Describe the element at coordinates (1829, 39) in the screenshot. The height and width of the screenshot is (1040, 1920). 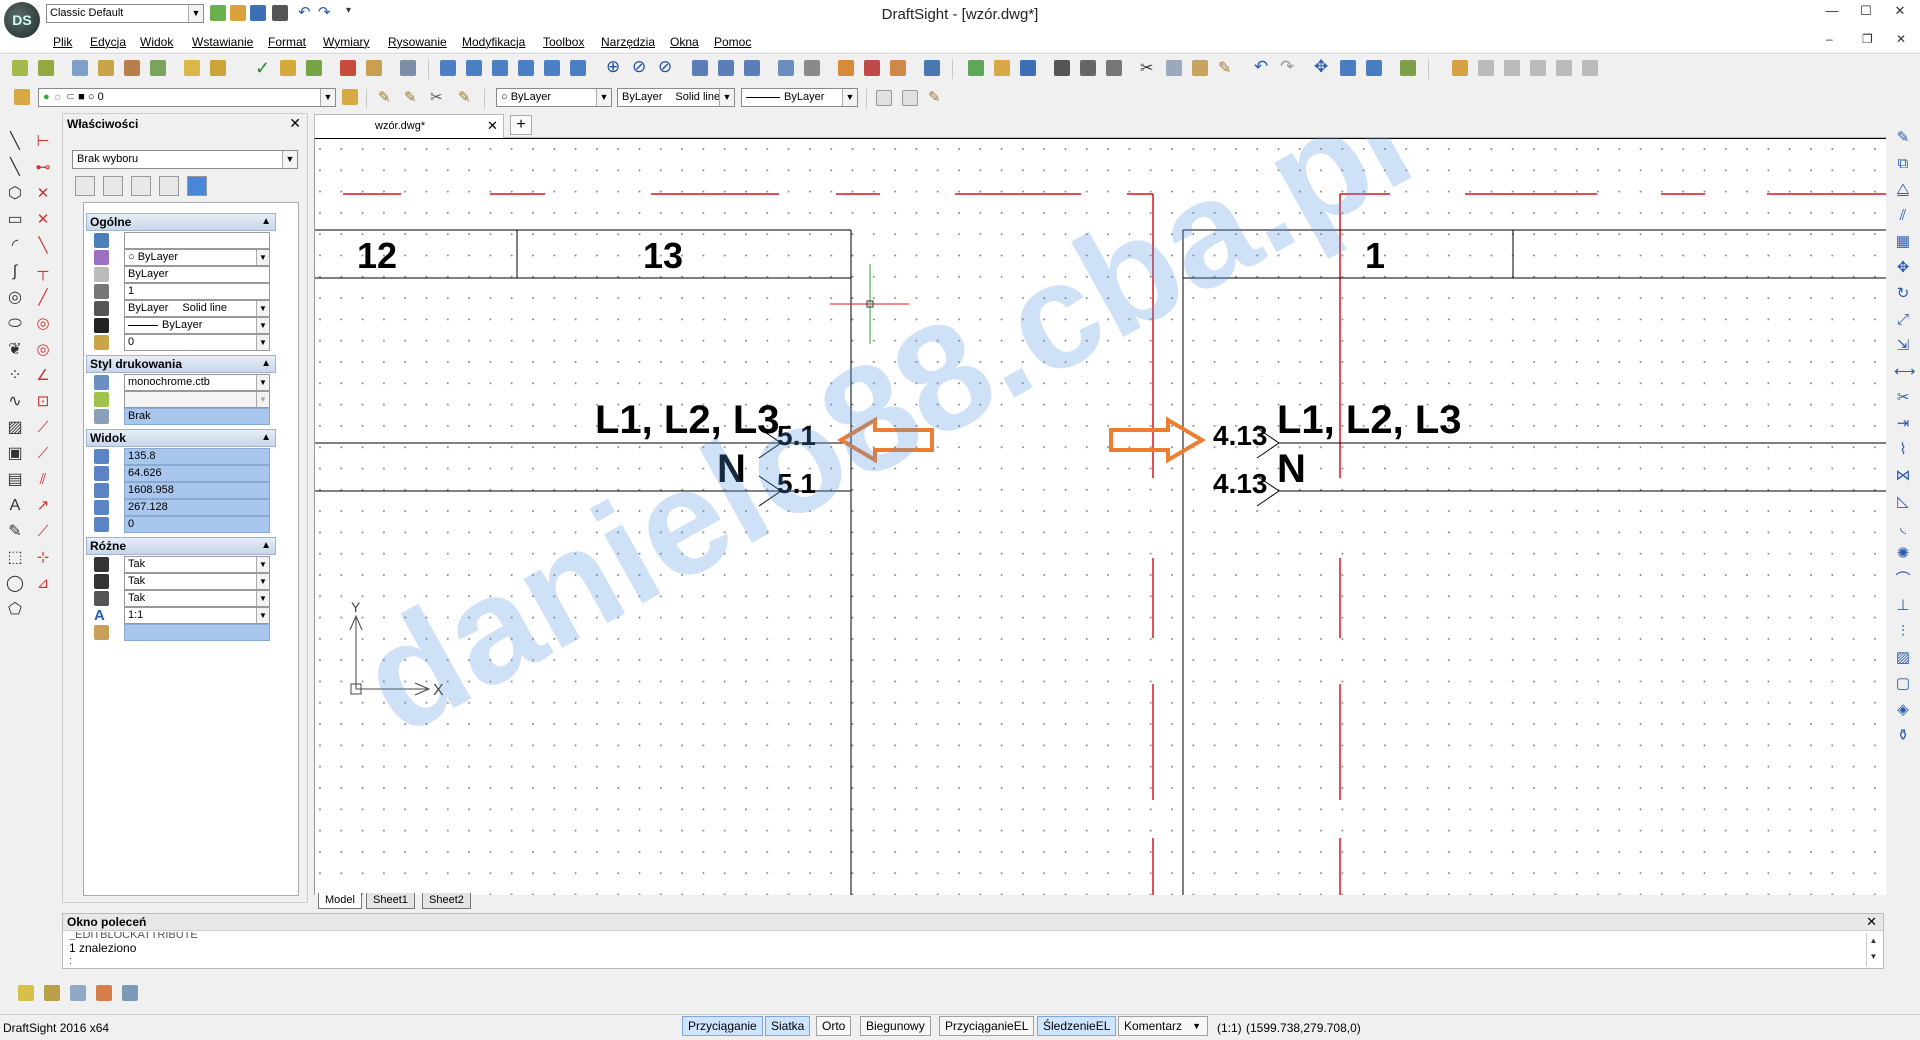
I see `doc-minimize-icon: –` at that location.